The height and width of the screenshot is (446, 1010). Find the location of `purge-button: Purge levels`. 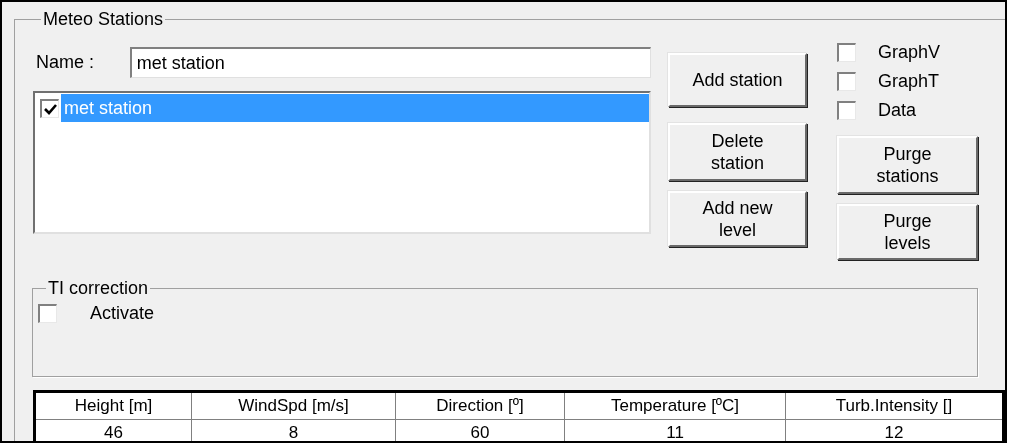

purge-button: Purge levels is located at coordinates (907, 232).